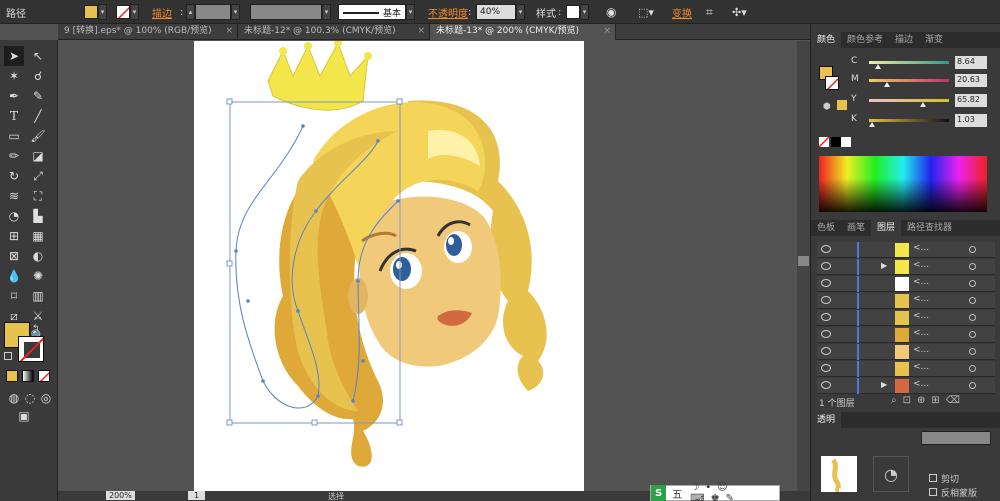 The image size is (1000, 501). What do you see at coordinates (38, 296) in the screenshot?
I see `graph-tool-icon: ▥` at bounding box center [38, 296].